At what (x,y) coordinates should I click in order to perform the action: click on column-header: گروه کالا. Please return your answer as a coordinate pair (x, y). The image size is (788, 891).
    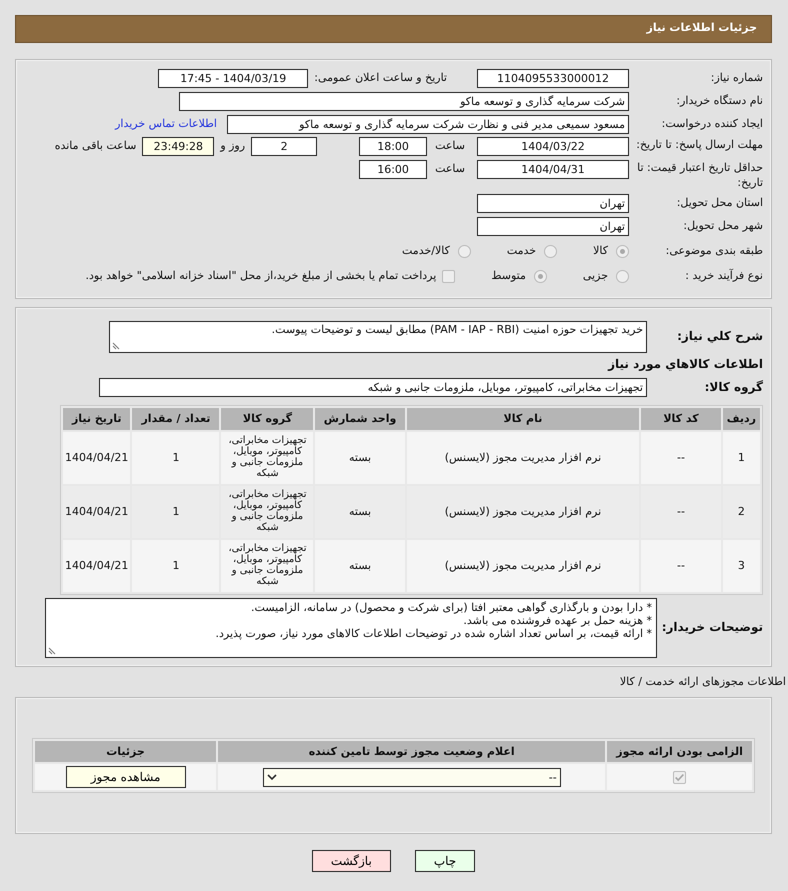
    Looking at the image, I should click on (267, 419).